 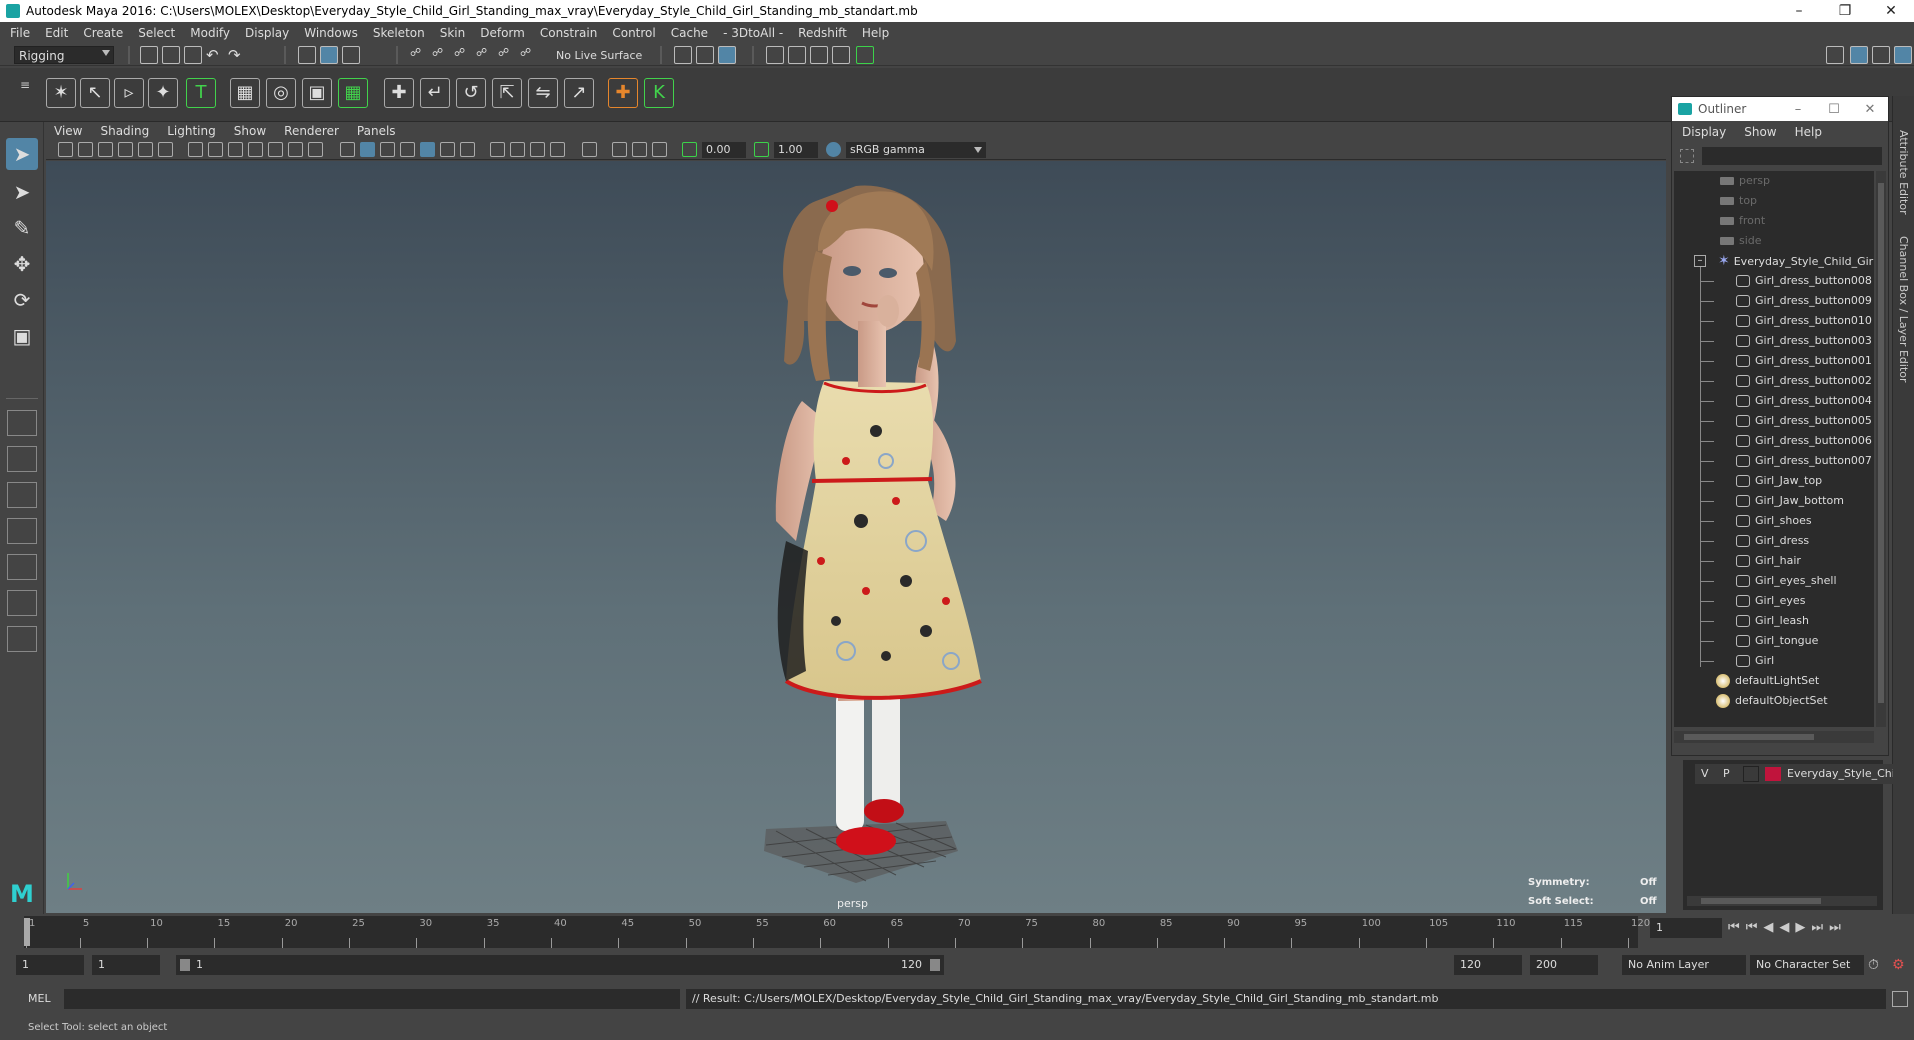 I want to click on range-start-handle, so click(x=185, y=965).